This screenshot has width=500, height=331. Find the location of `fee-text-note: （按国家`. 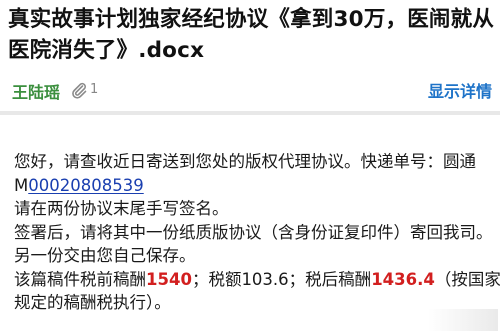

fee-text-note: （按国家 is located at coordinates (467, 279).